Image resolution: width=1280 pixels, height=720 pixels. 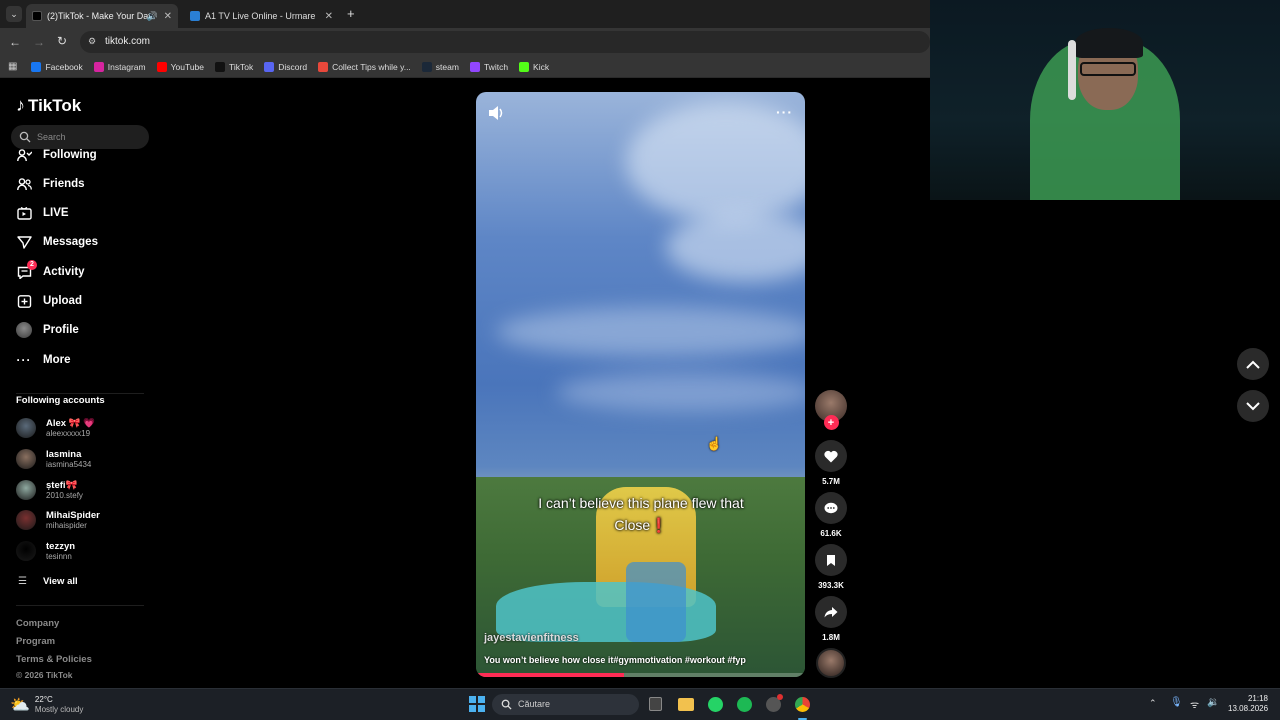 I want to click on forward-icon: →, so click(x=39, y=42).